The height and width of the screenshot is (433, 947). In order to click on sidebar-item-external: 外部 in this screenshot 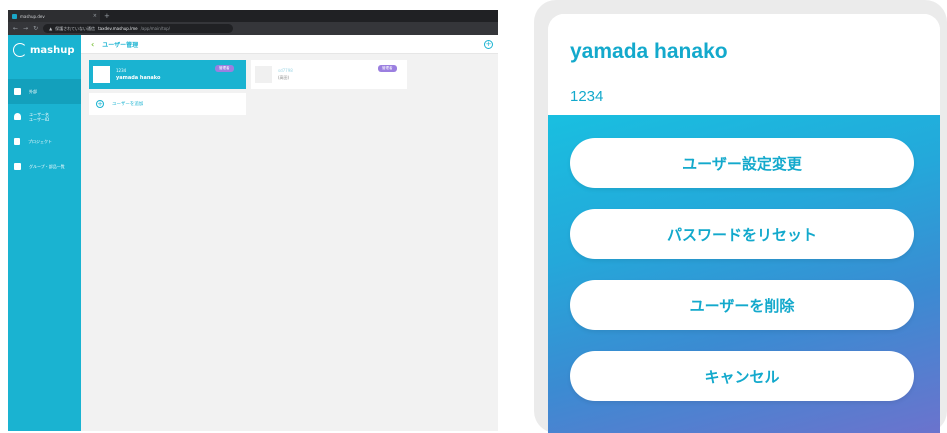, I will do `click(44, 91)`.